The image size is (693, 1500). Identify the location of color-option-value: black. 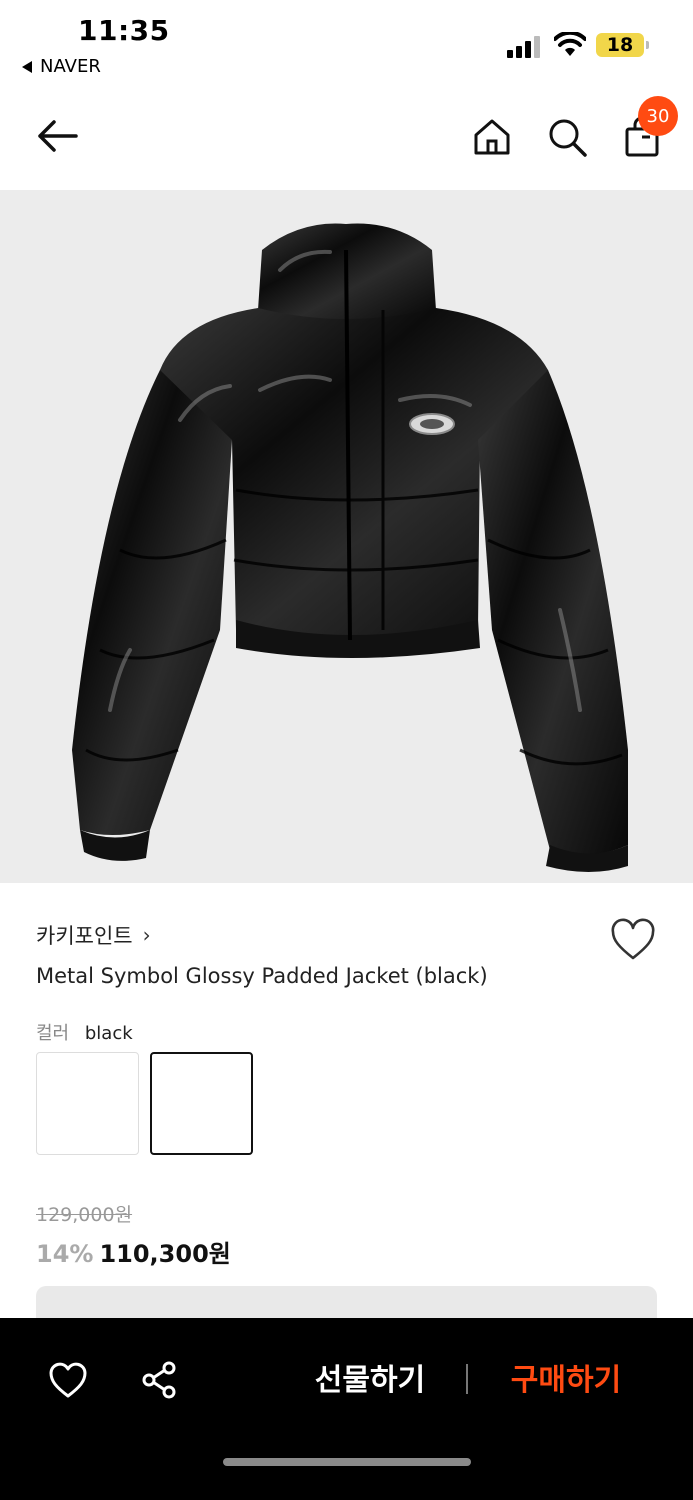
(108, 1033).